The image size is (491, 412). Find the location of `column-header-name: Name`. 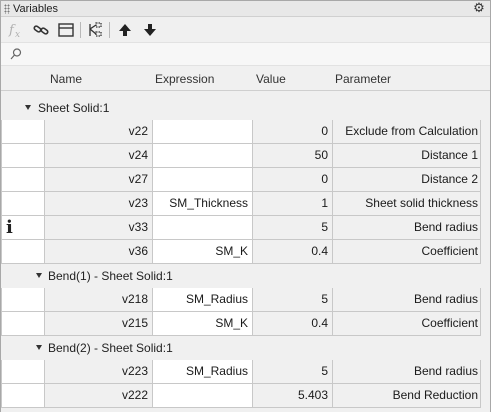

column-header-name: Name is located at coordinates (66, 79).